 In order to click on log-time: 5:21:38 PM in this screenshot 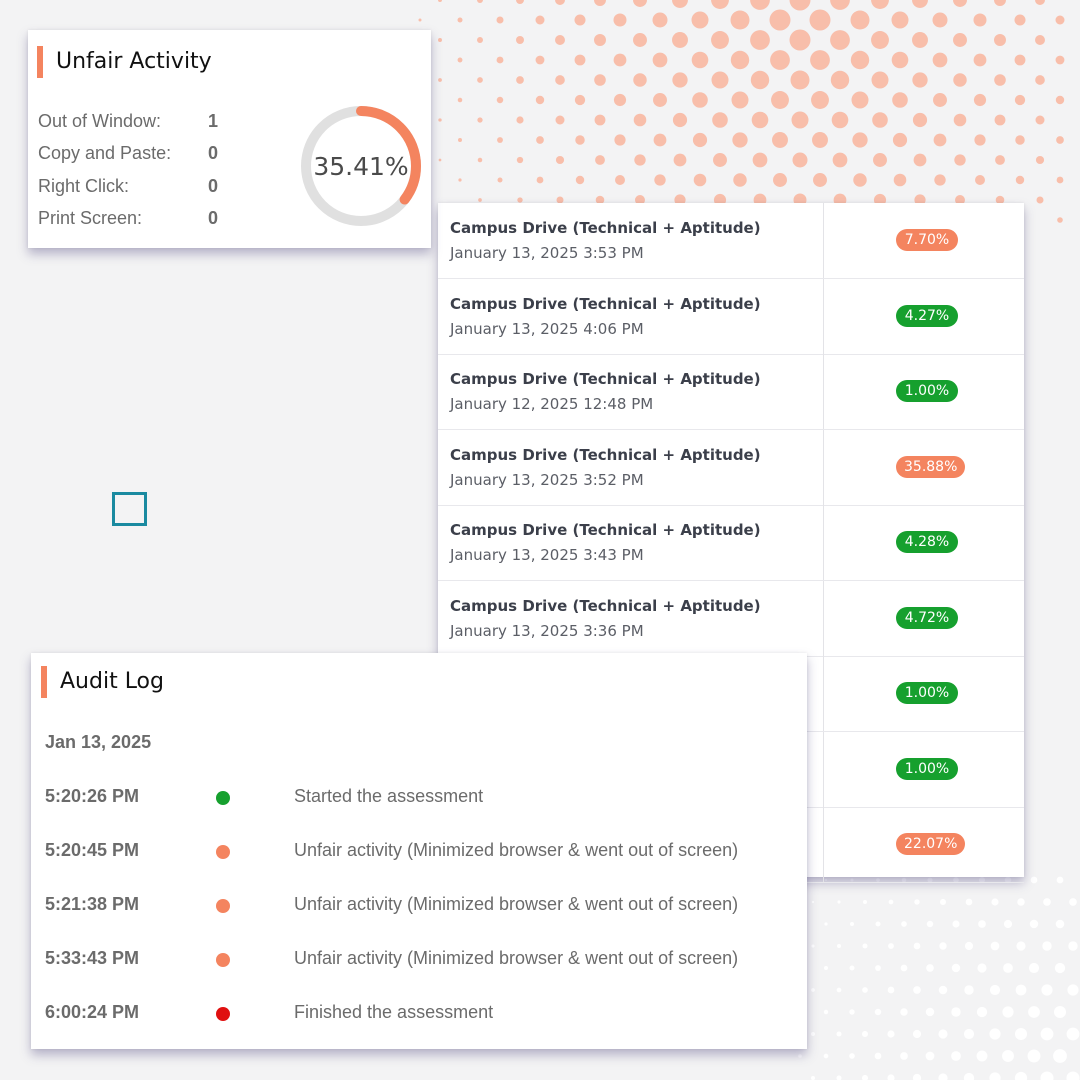, I will do `click(92, 904)`.